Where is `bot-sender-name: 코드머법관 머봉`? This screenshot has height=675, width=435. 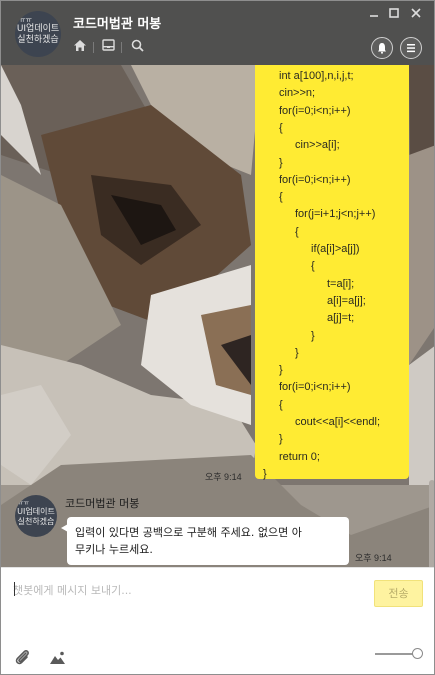 bot-sender-name: 코드머법관 머봉 is located at coordinates (102, 503).